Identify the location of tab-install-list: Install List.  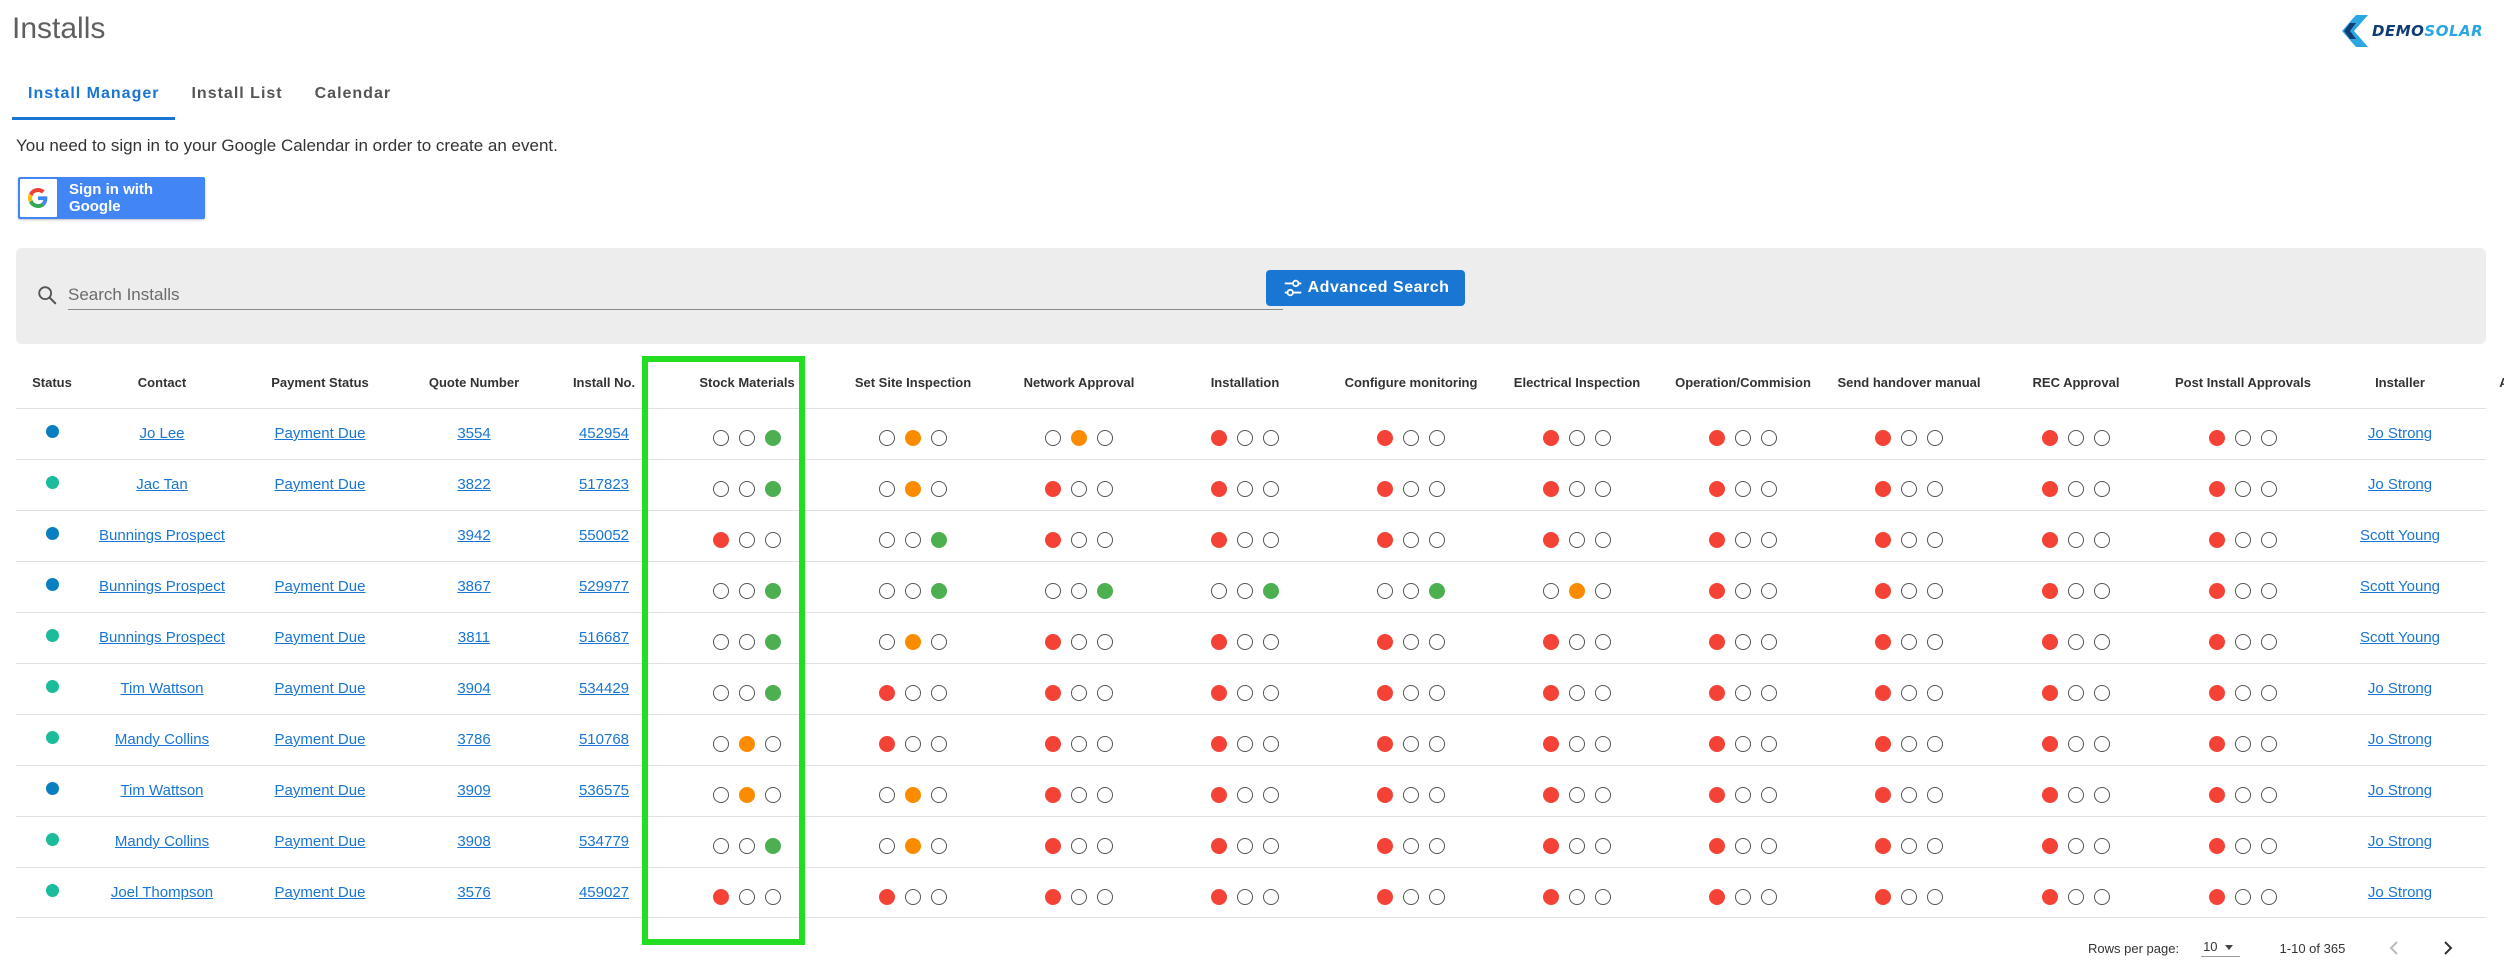
(236, 98).